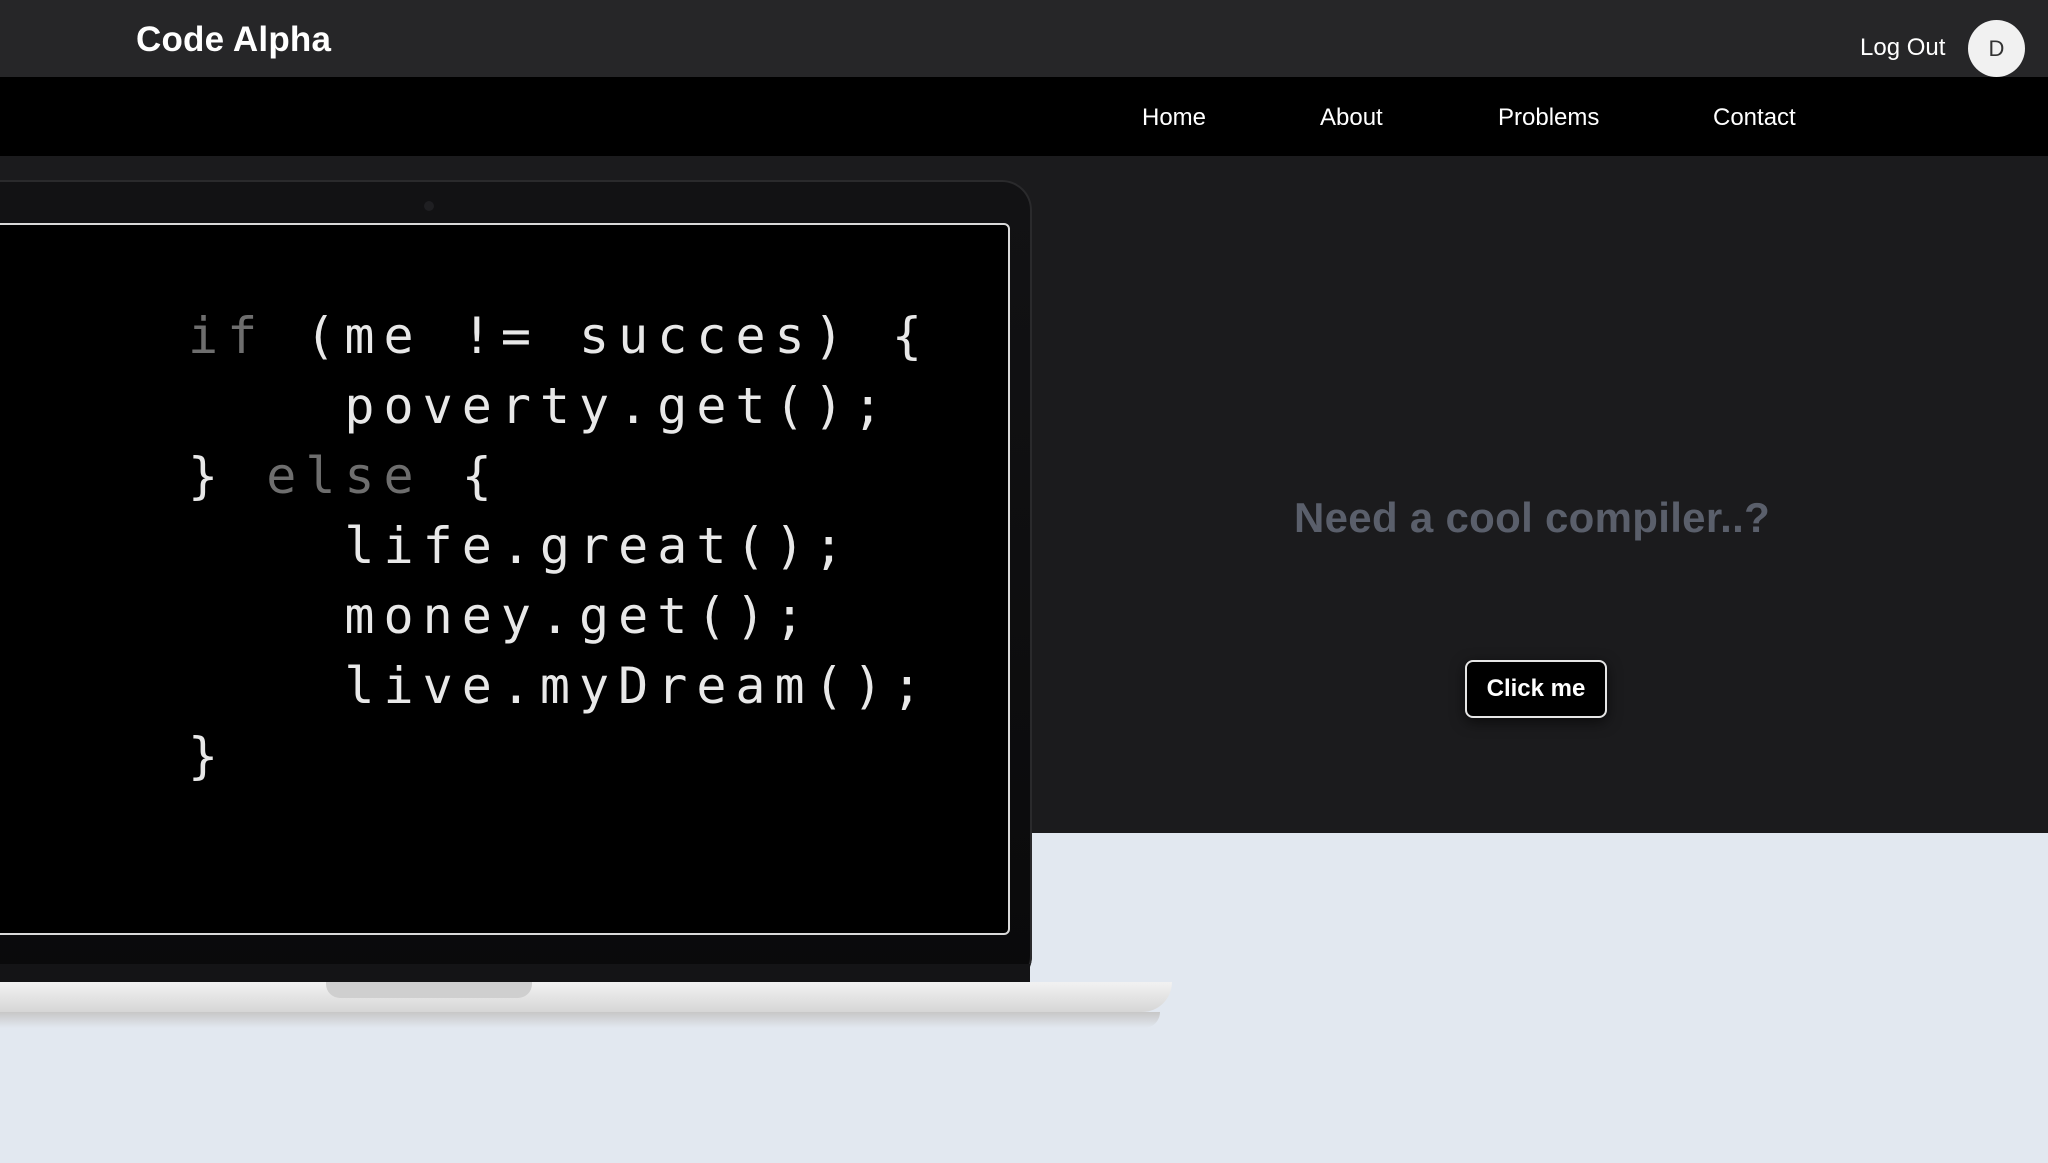  Describe the element at coordinates (1754, 118) in the screenshot. I see `nav-contact: Contact` at that location.